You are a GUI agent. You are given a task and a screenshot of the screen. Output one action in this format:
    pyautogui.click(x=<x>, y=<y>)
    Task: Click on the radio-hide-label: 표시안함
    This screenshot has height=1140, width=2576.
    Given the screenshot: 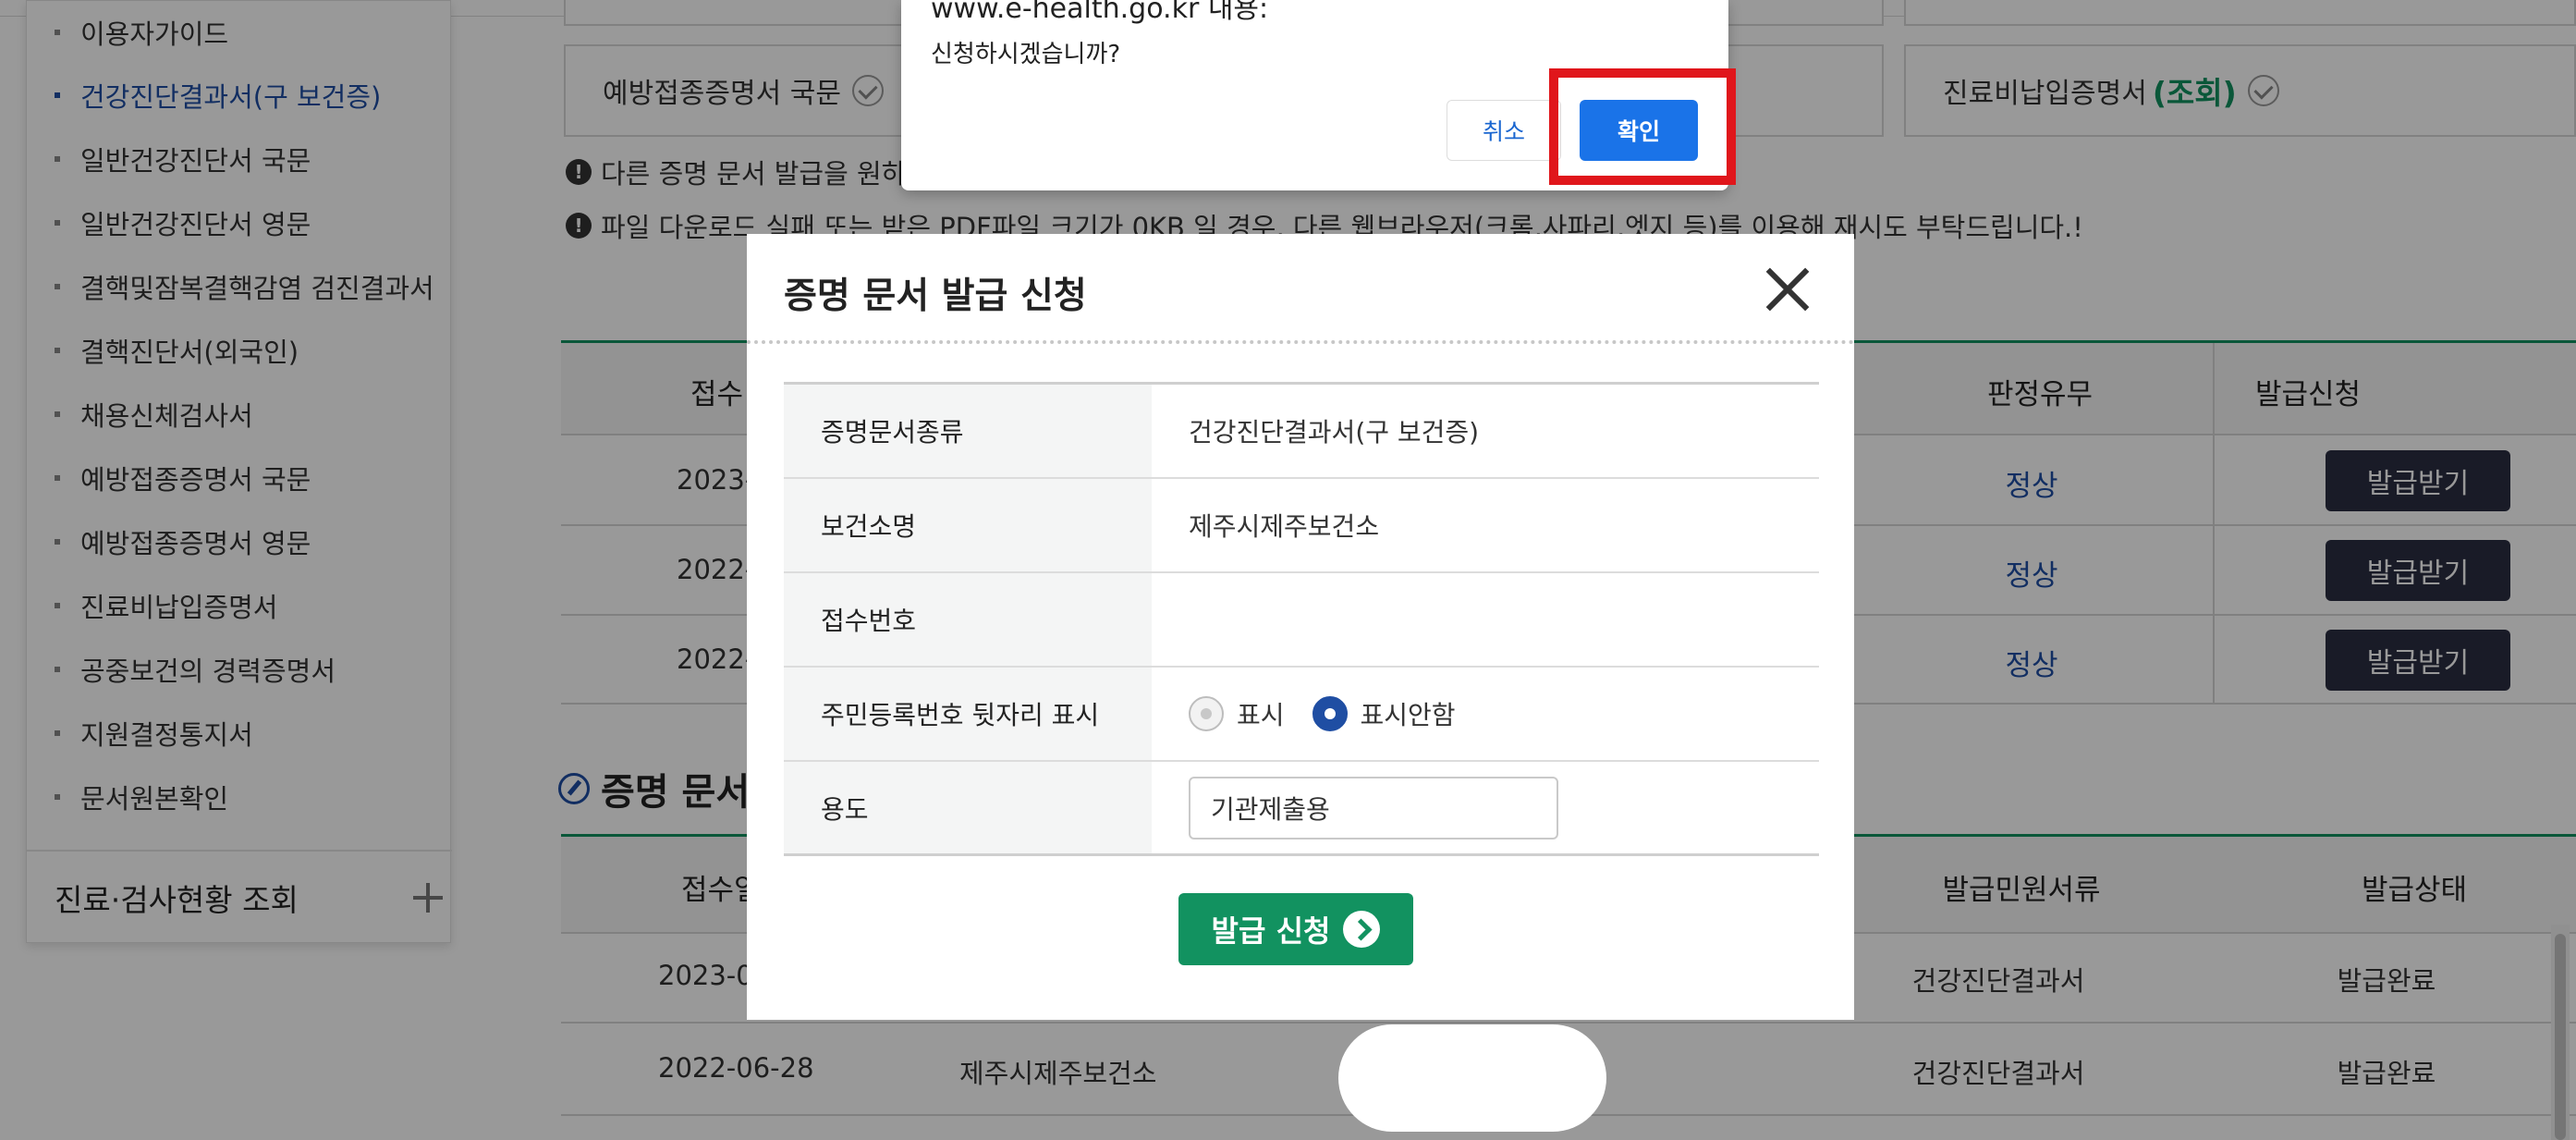 What is the action you would take?
    pyautogui.click(x=1408, y=715)
    